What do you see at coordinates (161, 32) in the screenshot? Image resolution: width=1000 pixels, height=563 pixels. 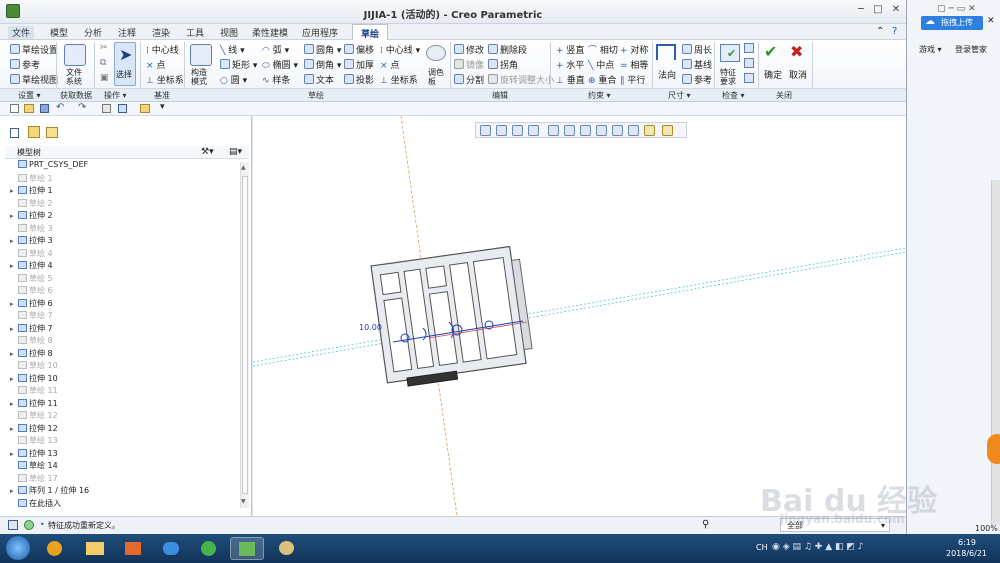 I see `menu-render: 渲染` at bounding box center [161, 32].